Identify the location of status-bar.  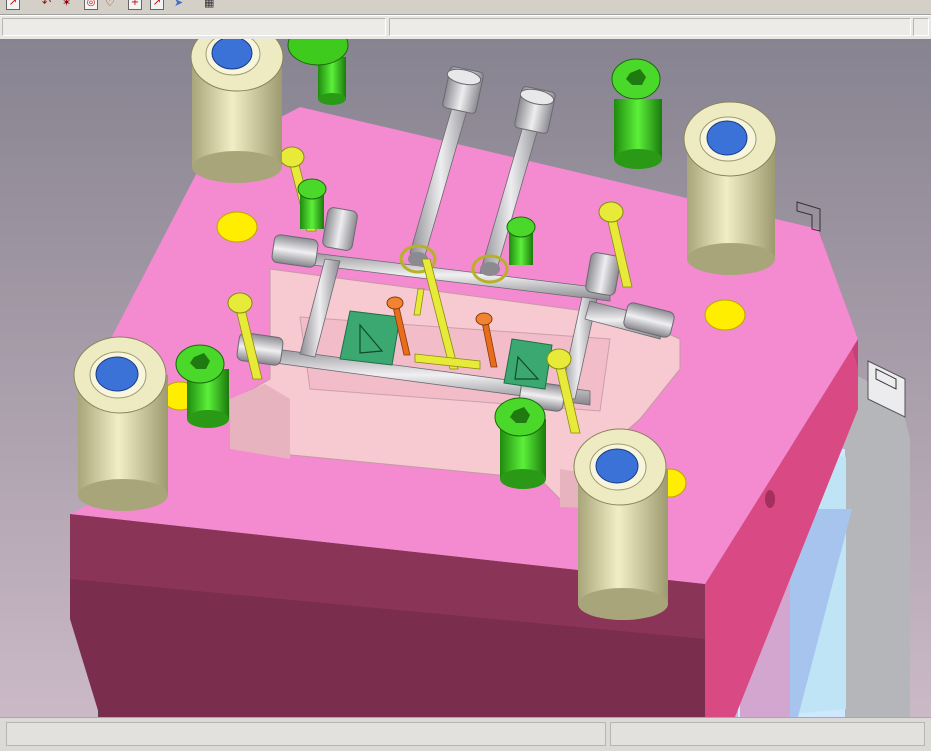
(465, 27).